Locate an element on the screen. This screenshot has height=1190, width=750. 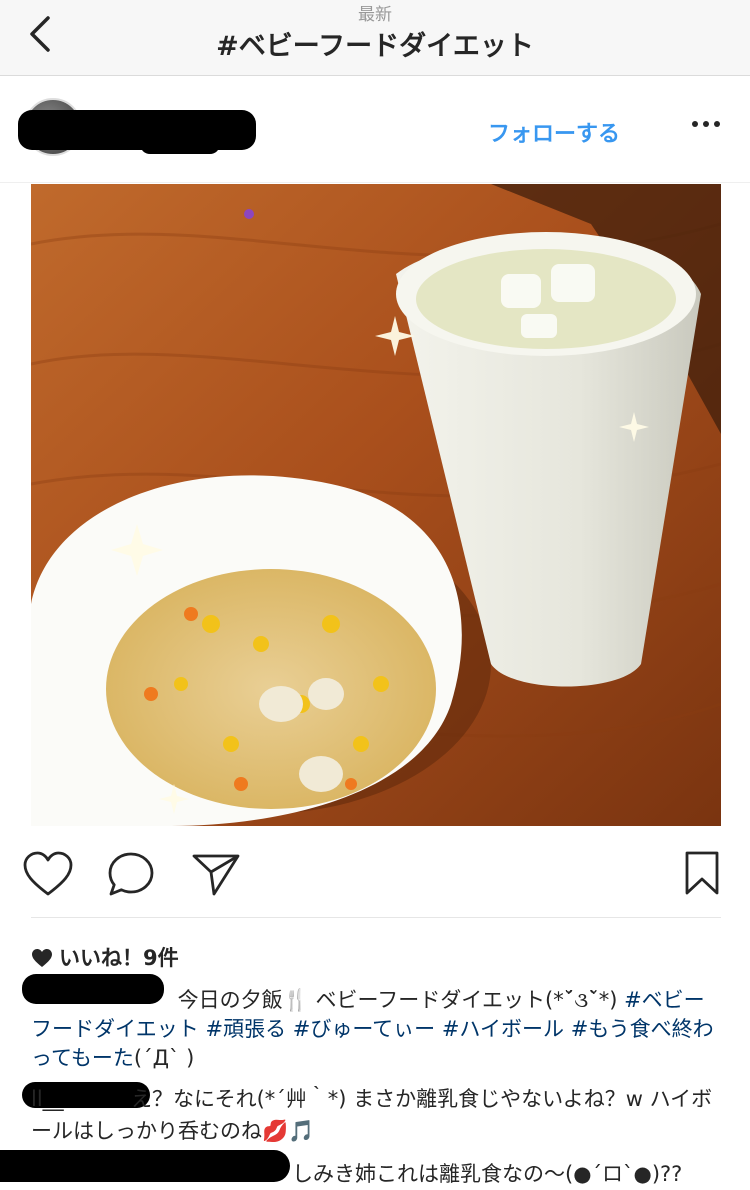
action-bar is located at coordinates (375, 875).